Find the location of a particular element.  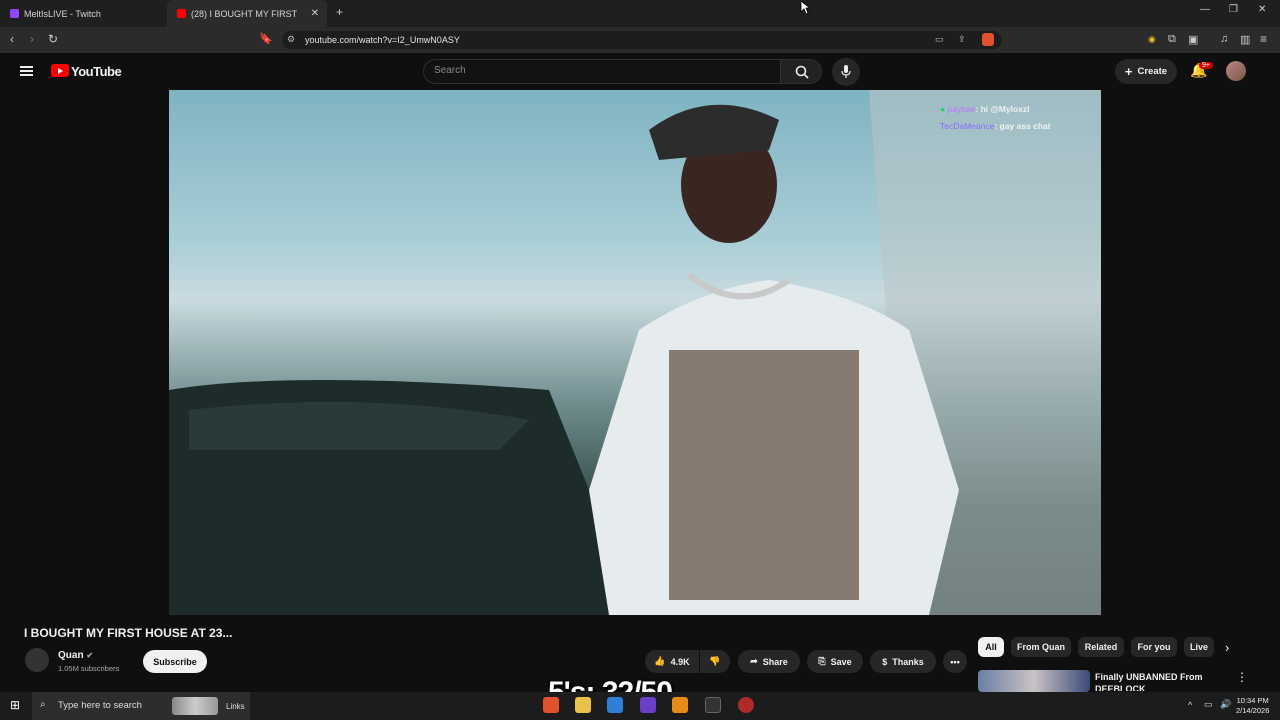

reload-icon: ↻ is located at coordinates (53, 39).